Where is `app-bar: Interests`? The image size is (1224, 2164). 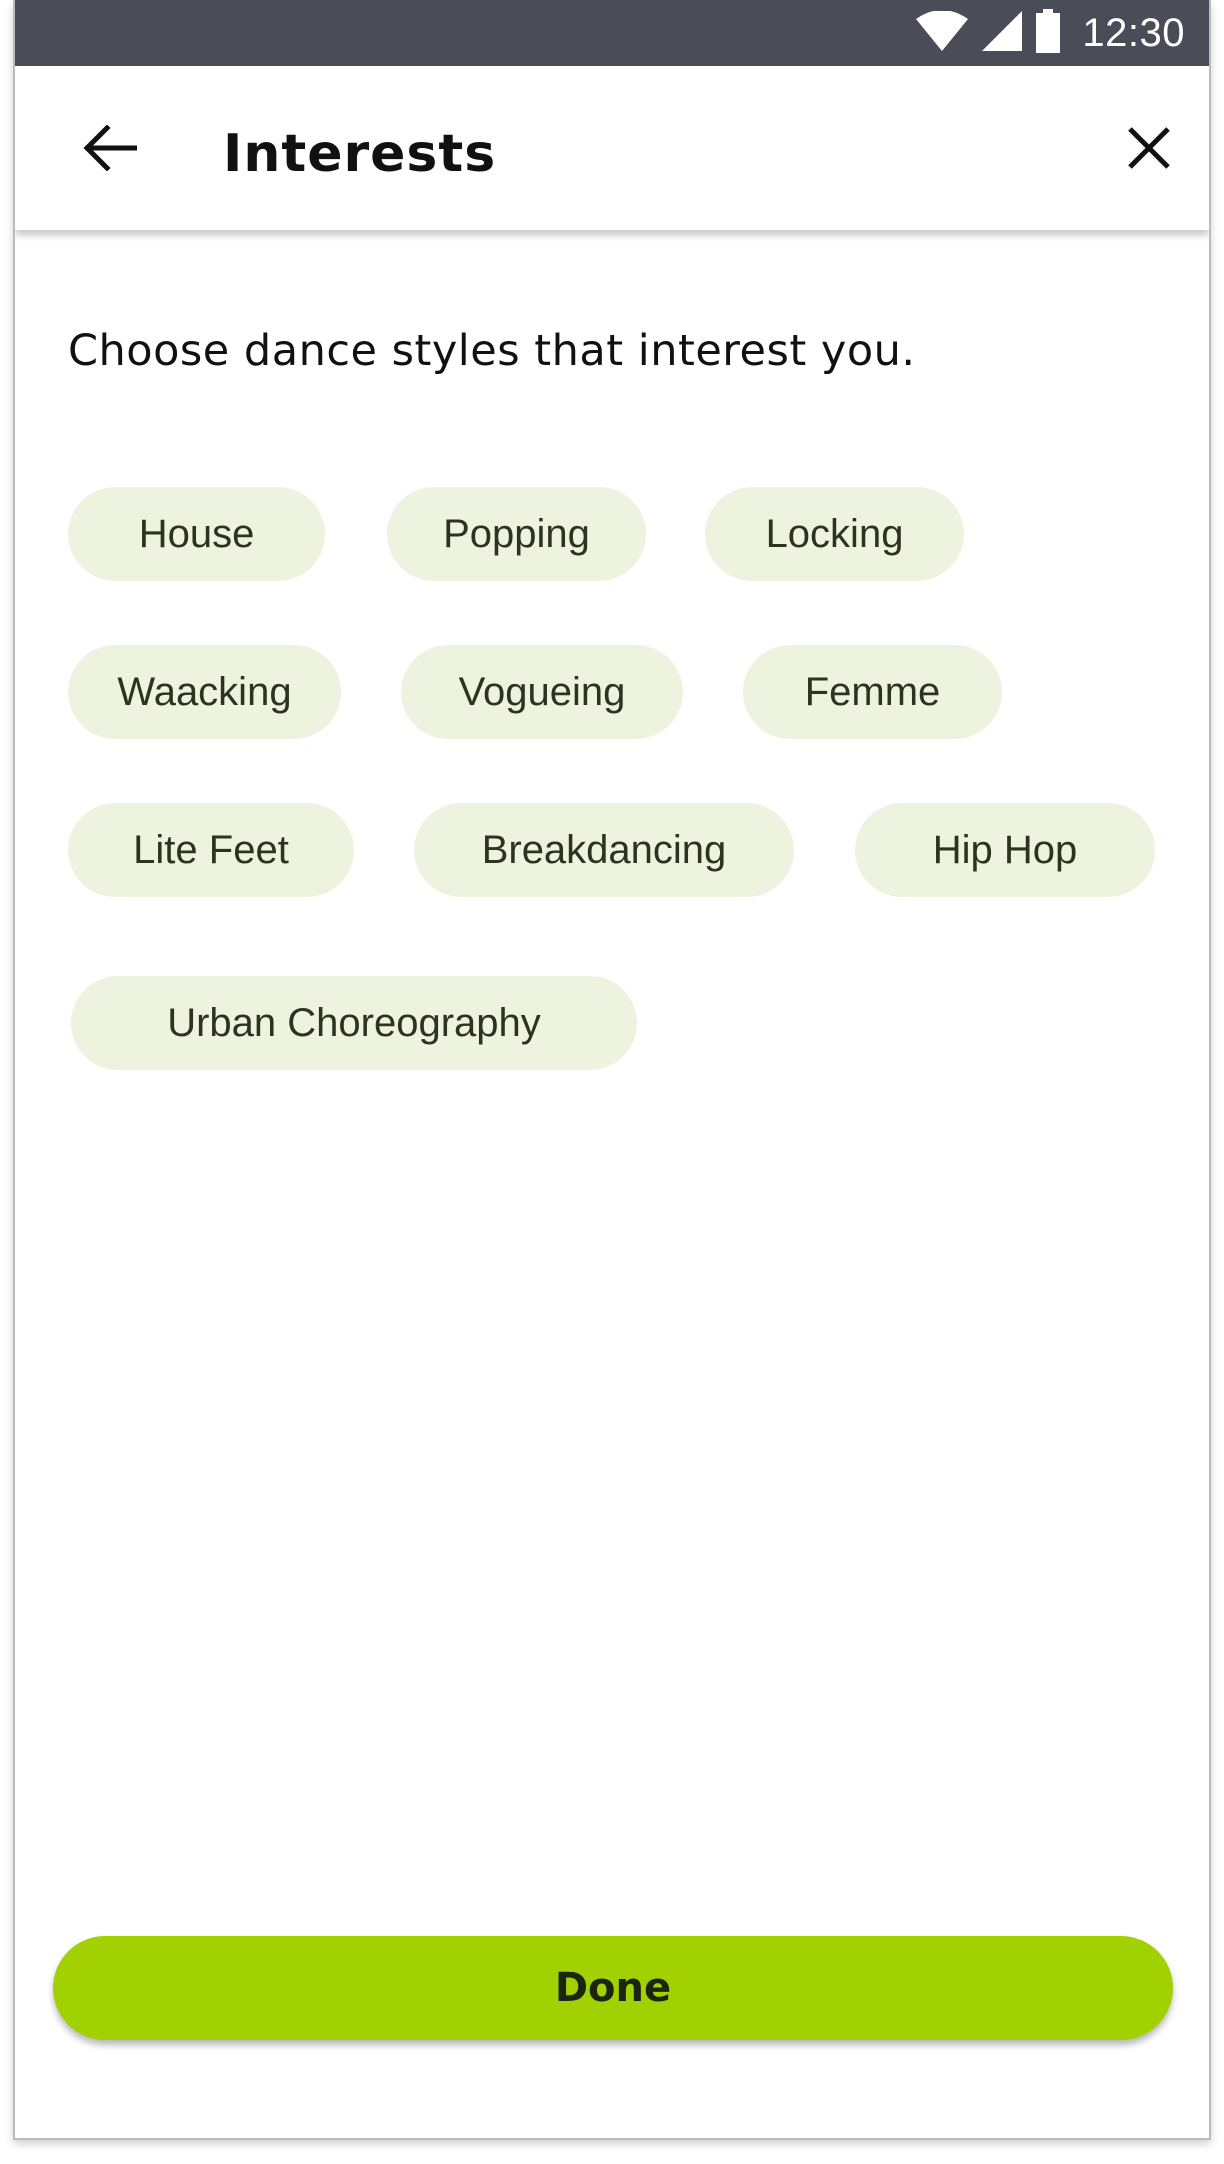
app-bar: Interests is located at coordinates (612, 148).